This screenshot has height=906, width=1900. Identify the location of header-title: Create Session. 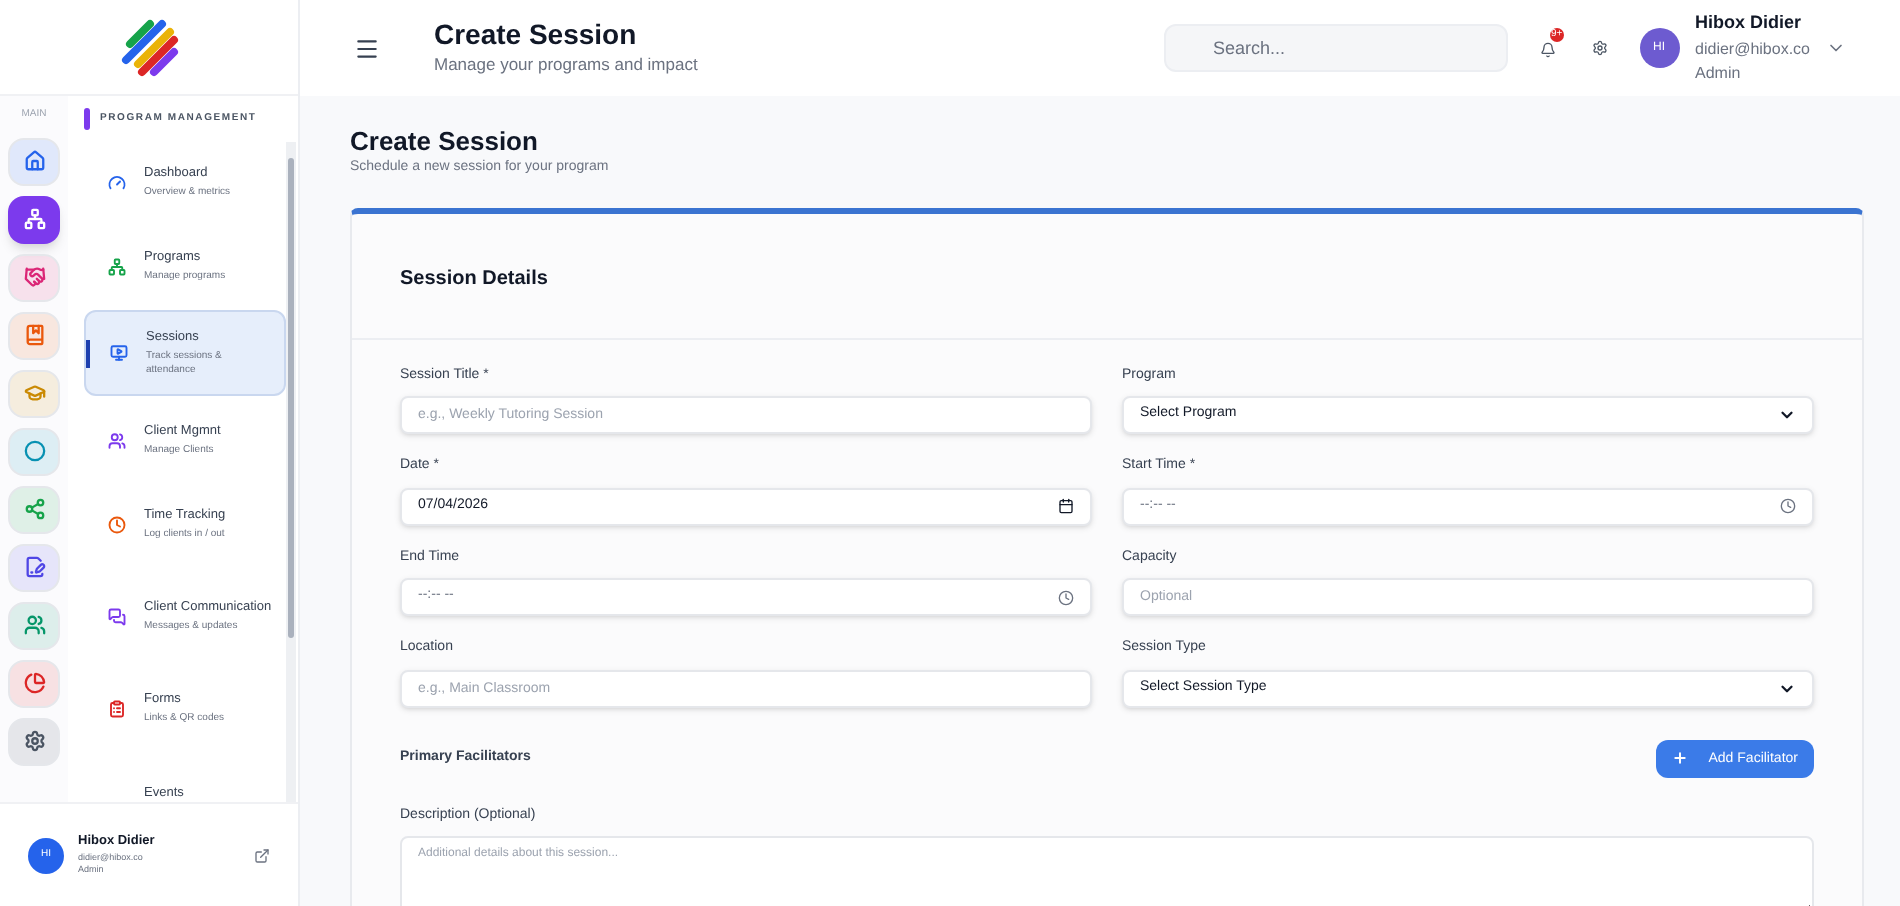
(536, 35).